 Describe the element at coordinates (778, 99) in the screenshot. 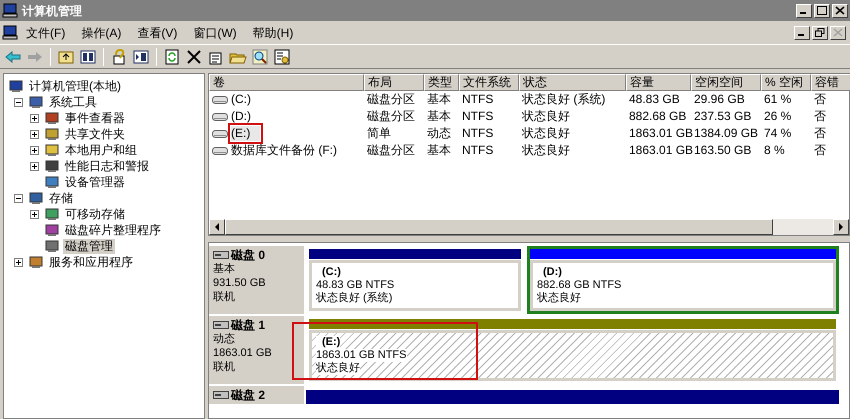

I see `table-cell: 61 %` at that location.